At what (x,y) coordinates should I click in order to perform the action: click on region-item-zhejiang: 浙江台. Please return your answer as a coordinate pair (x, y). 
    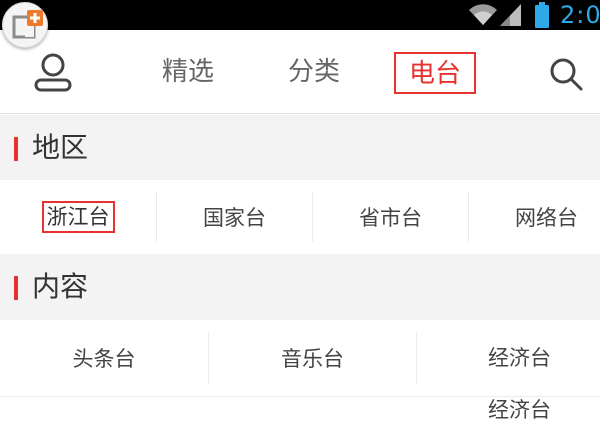
    Looking at the image, I should click on (78, 217).